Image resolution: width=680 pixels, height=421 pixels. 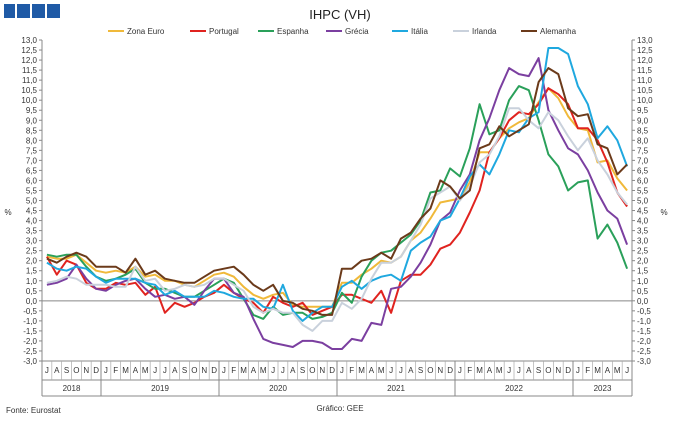 What do you see at coordinates (645, 60) in the screenshot?
I see `y-tick-label-right: 12,0` at bounding box center [645, 60].